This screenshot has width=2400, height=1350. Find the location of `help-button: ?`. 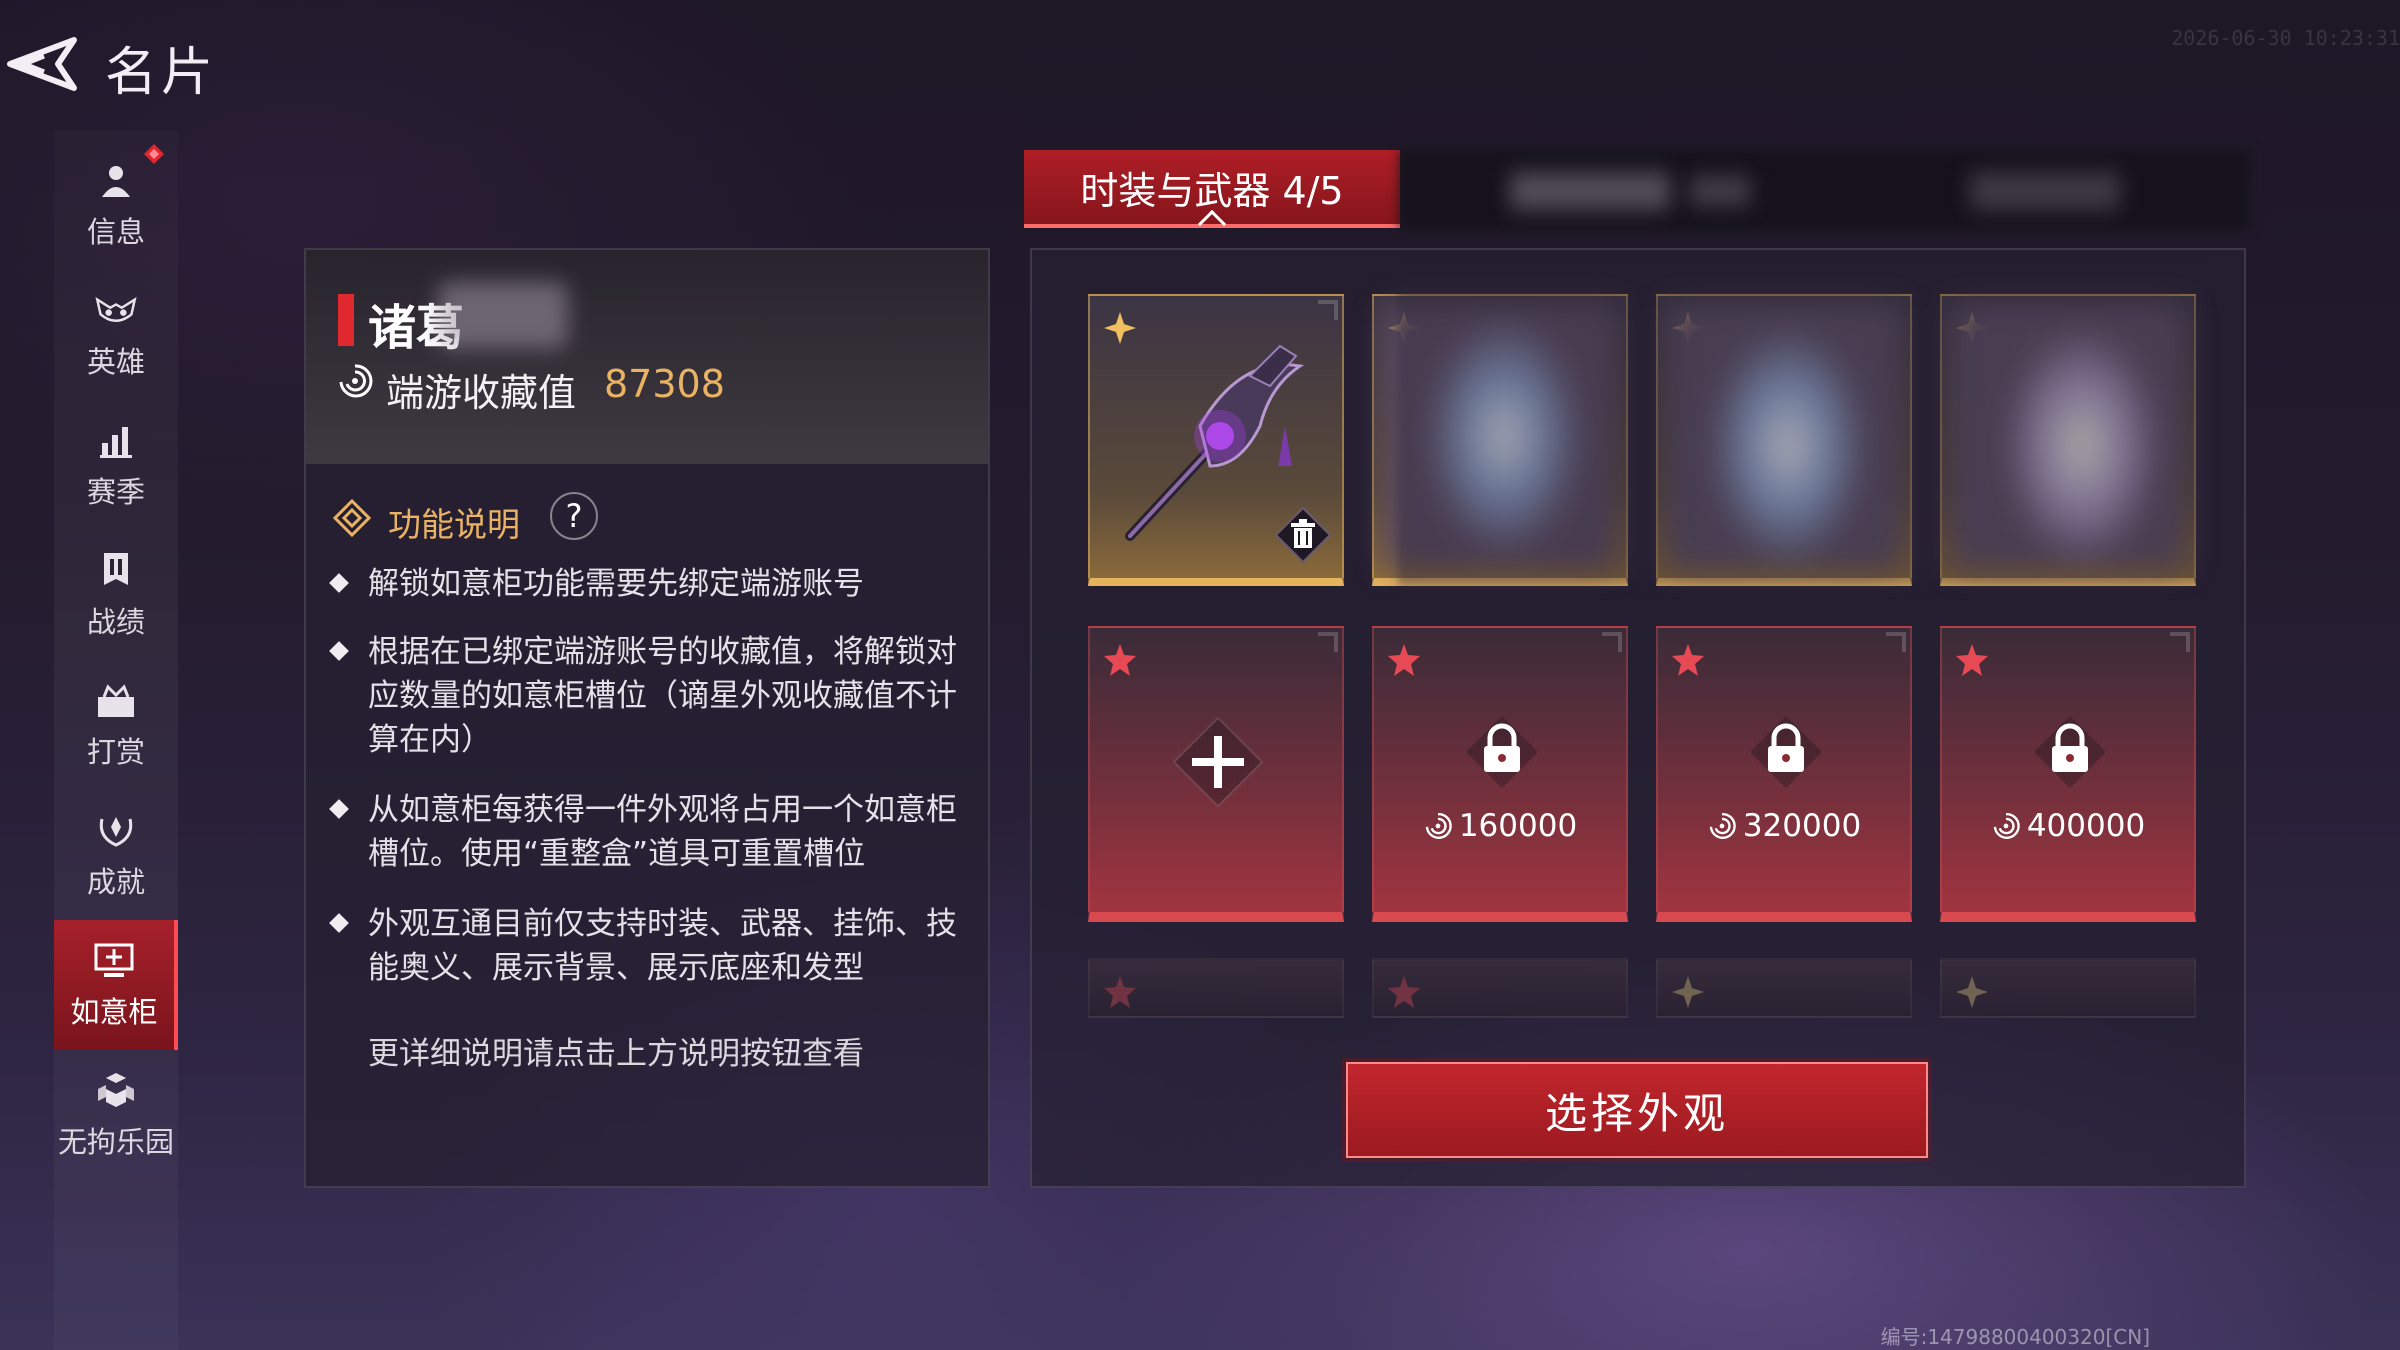

help-button: ? is located at coordinates (574, 516).